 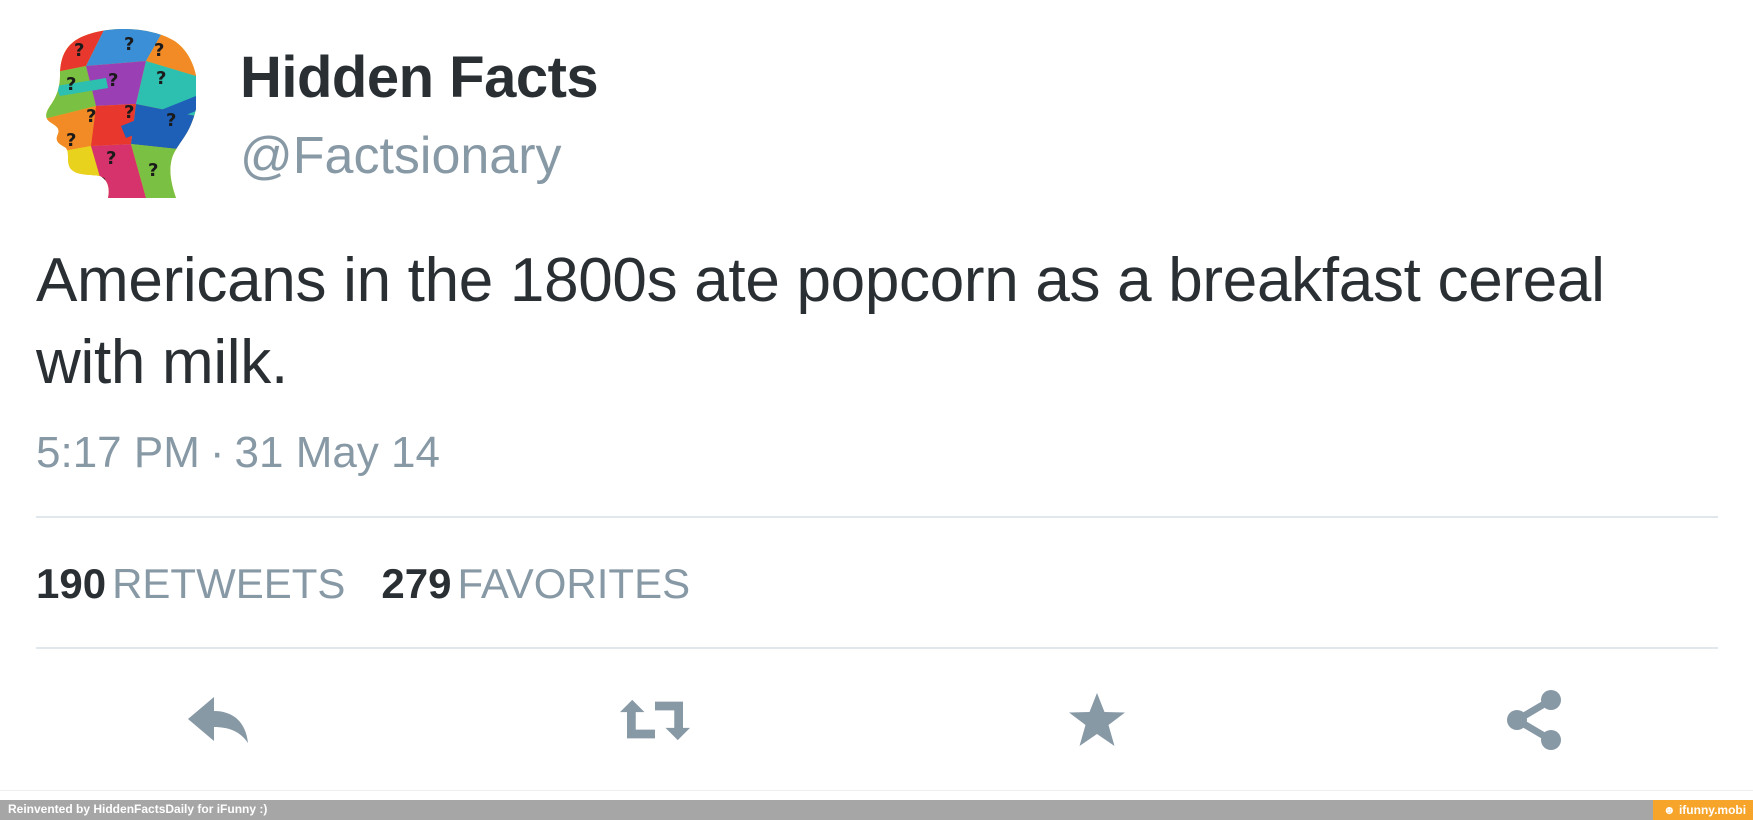 I want to click on star-icon, so click(x=1097, y=719).